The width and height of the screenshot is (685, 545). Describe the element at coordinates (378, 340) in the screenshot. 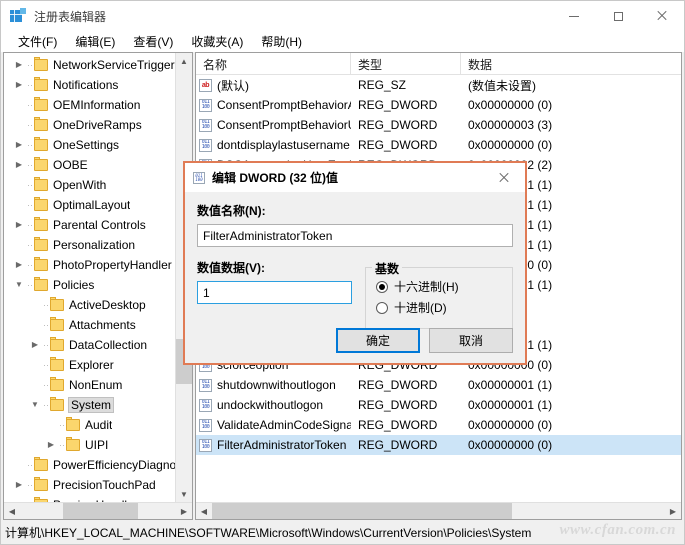

I see `ok-button: 确定` at that location.